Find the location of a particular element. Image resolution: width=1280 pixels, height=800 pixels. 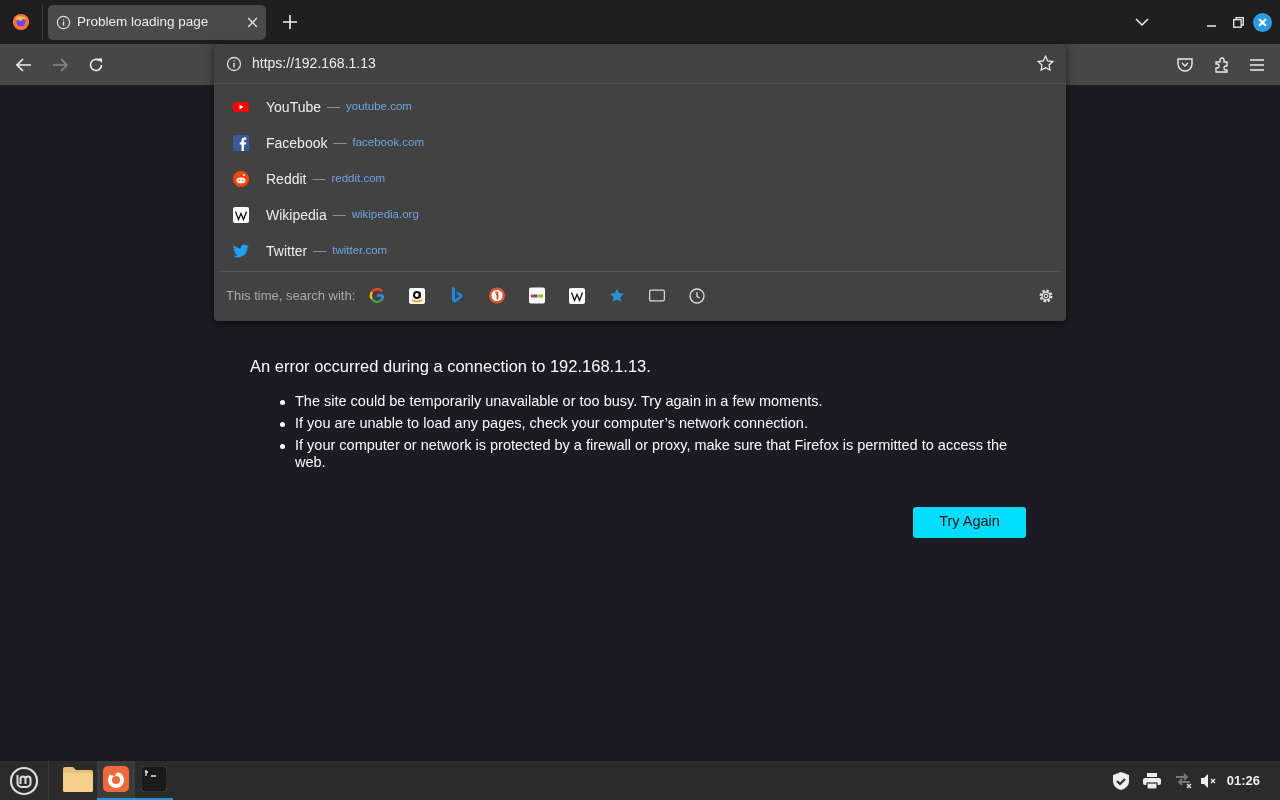

suggestion-row: Wikipedia — wikipedia.org is located at coordinates (640, 215).